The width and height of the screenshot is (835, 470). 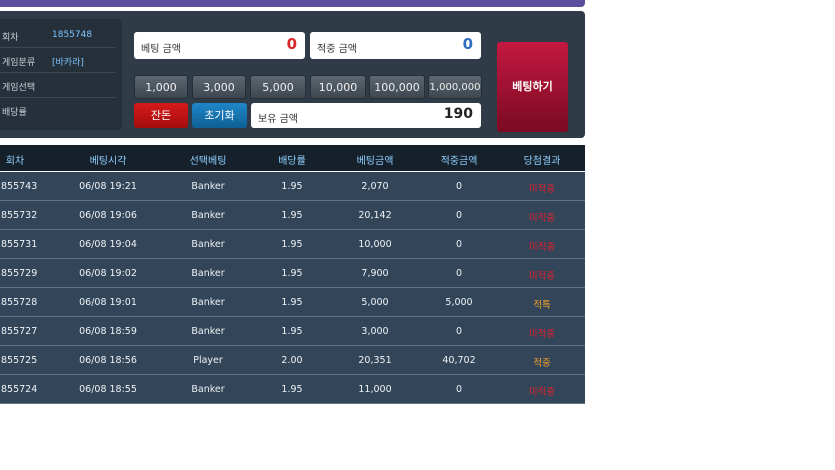 I want to click on chip-1000000-button: 1,000,000, so click(x=455, y=87).